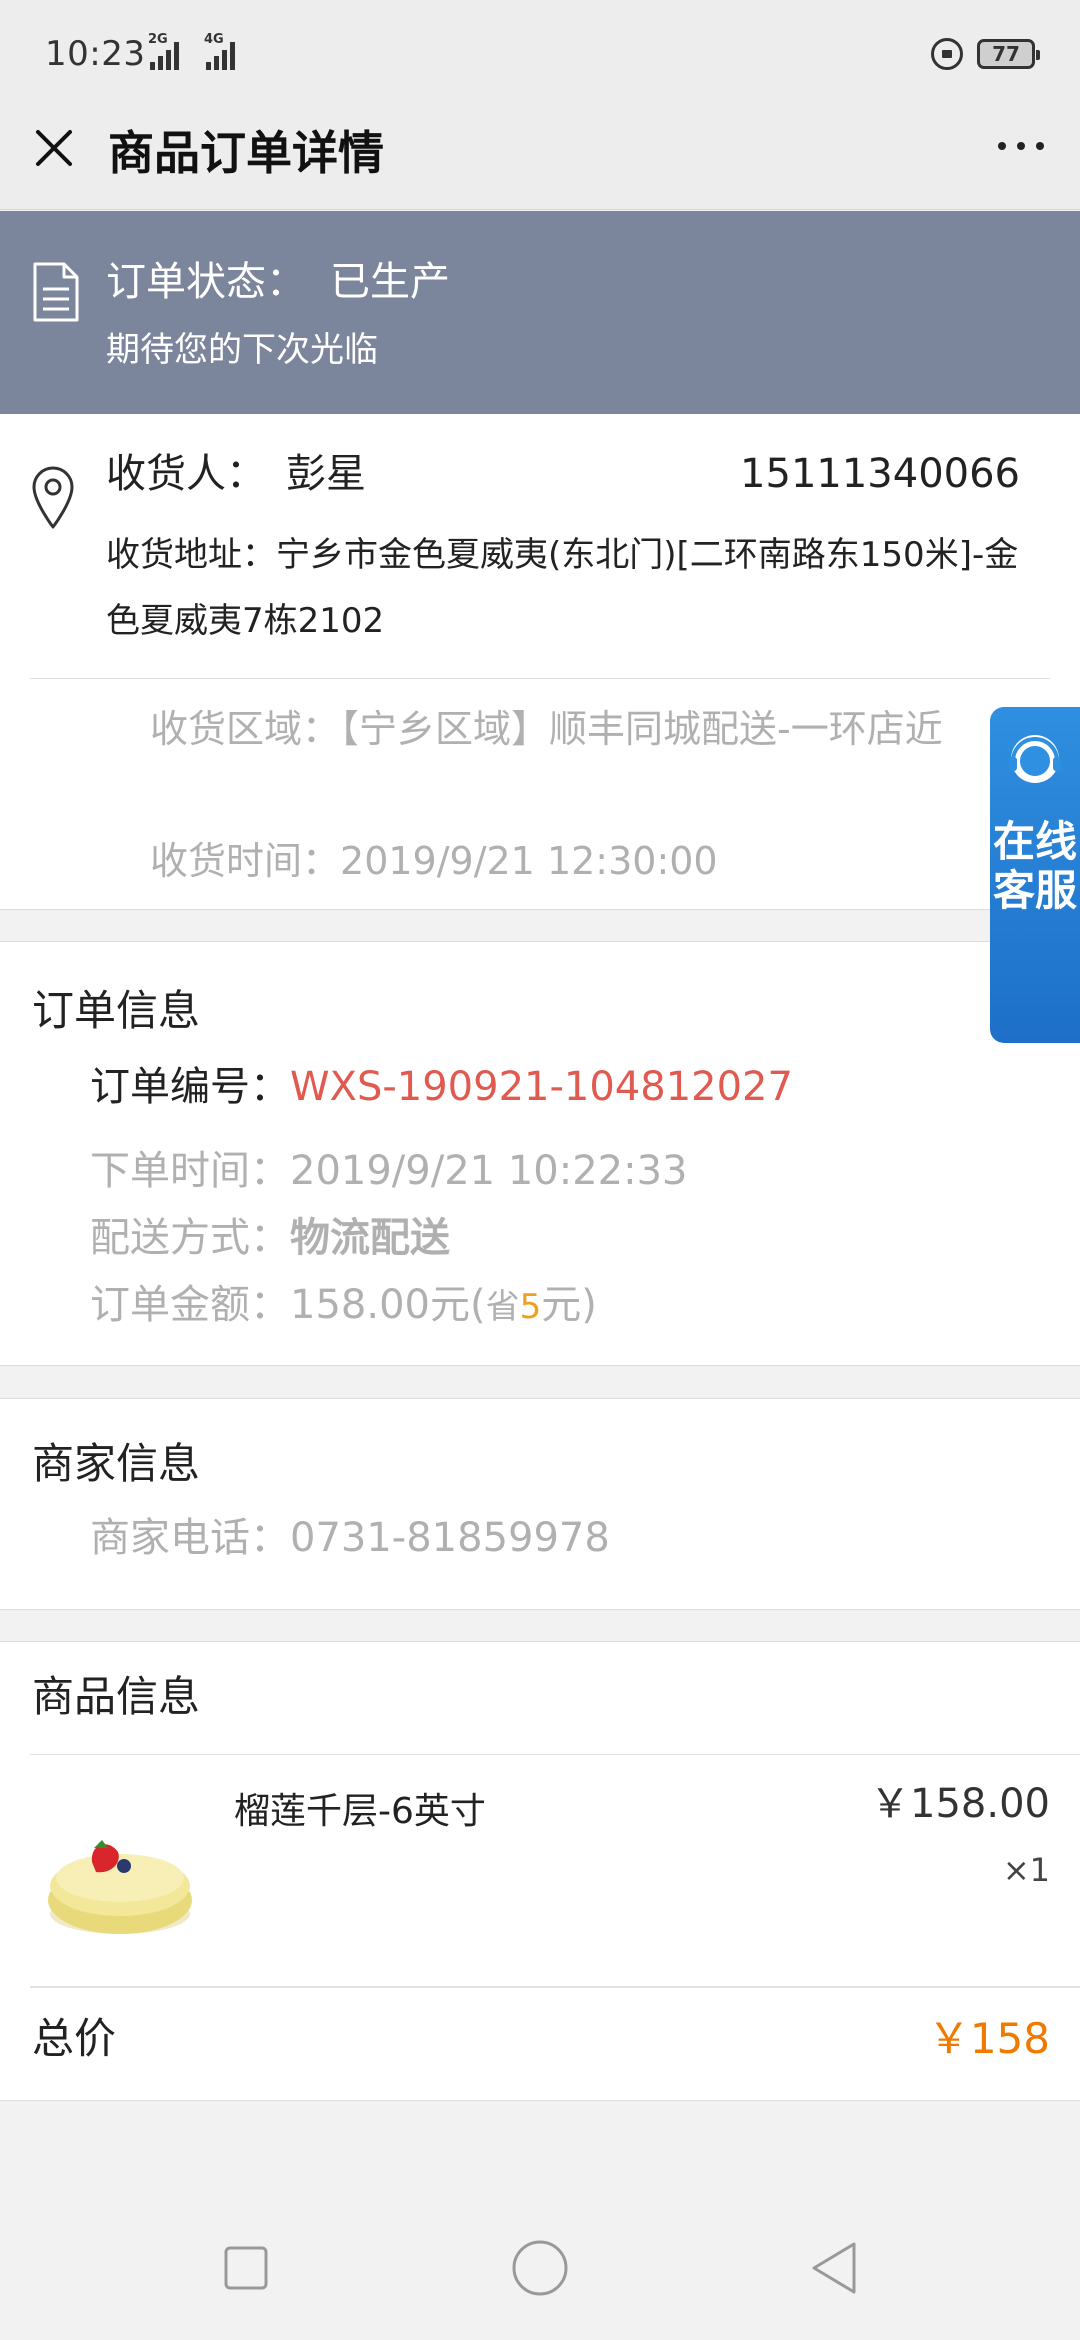 The height and width of the screenshot is (2340, 1080). I want to click on order-number-label: 订单编号：, so click(190, 1087).